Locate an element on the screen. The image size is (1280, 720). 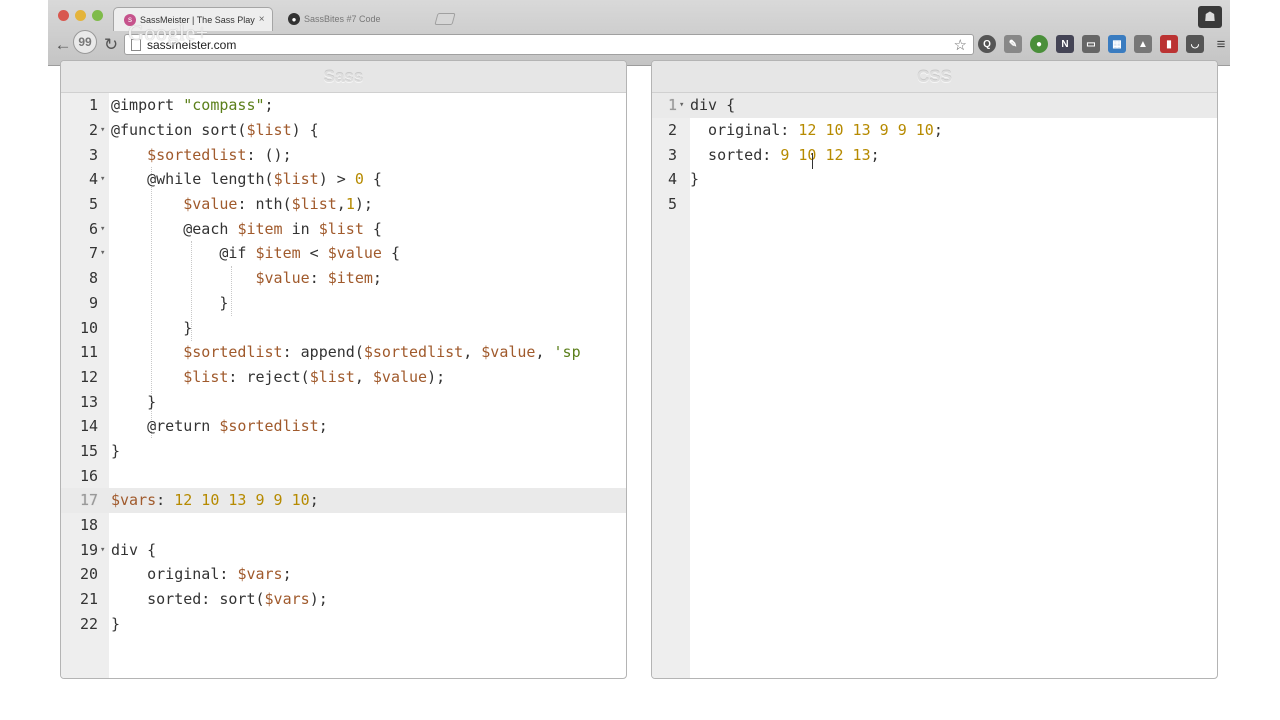
new-tab-button is located at coordinates (445, 19).